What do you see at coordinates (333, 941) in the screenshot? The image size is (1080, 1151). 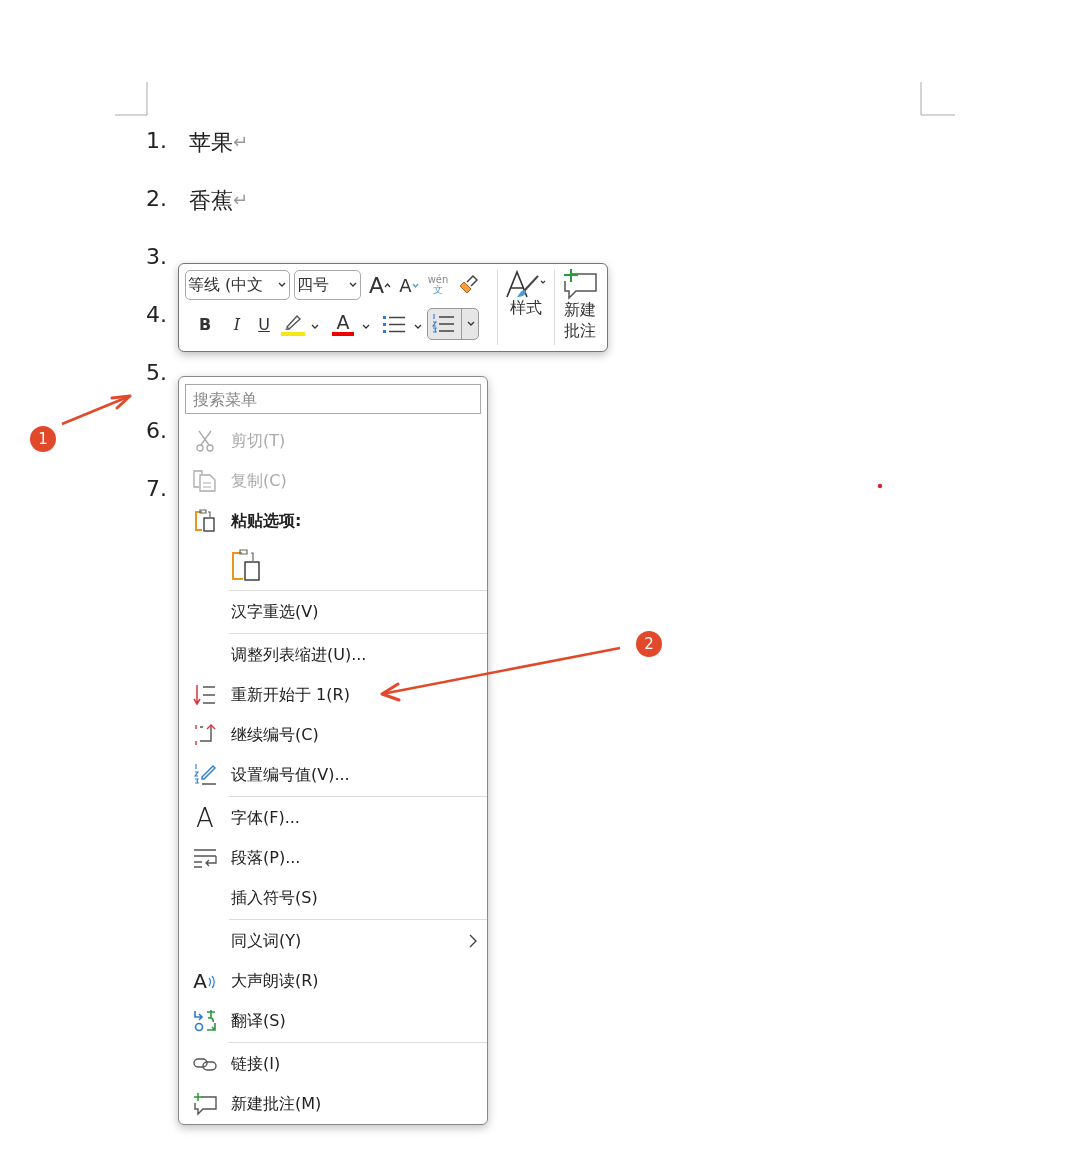 I see `menu-item: 同义词(Y)` at bounding box center [333, 941].